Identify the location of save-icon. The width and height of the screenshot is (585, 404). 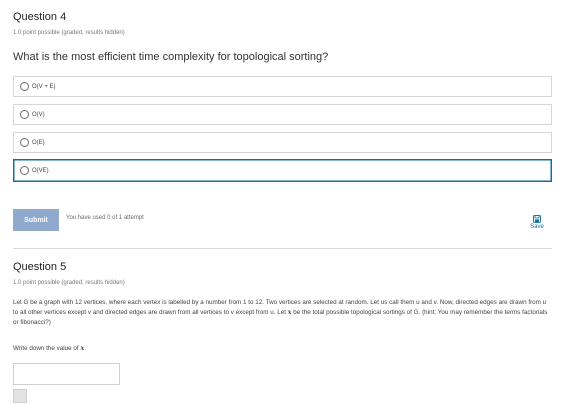
(537, 219).